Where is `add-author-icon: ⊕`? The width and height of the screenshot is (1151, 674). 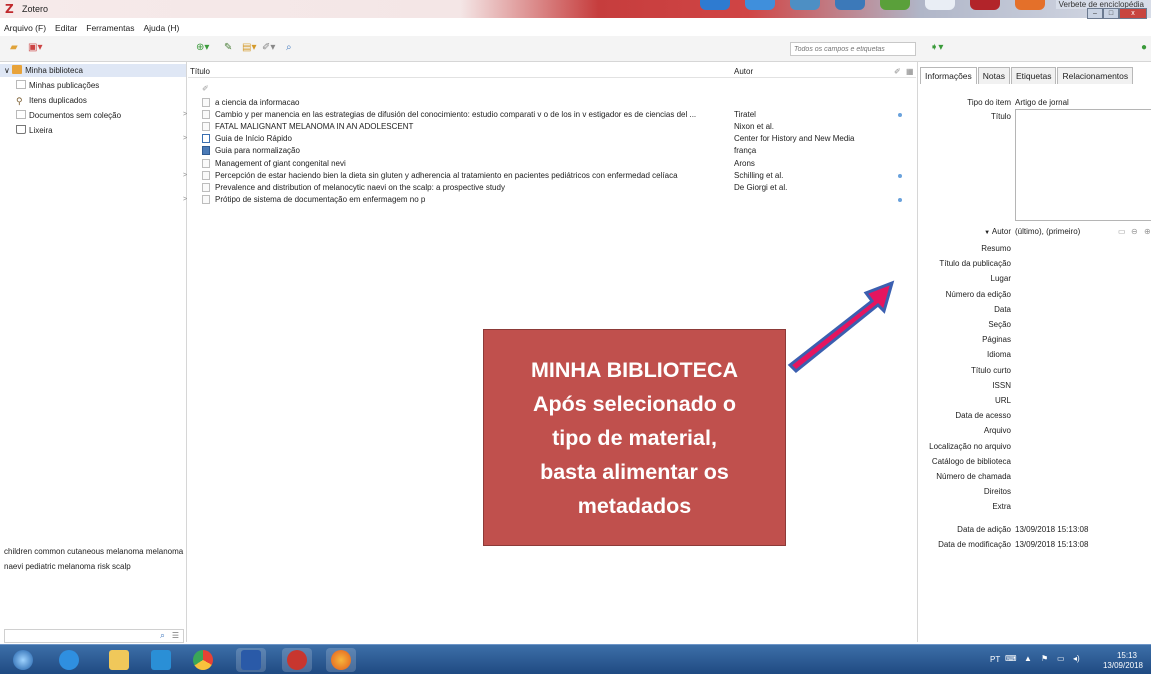 add-author-icon: ⊕ is located at coordinates (1147, 231).